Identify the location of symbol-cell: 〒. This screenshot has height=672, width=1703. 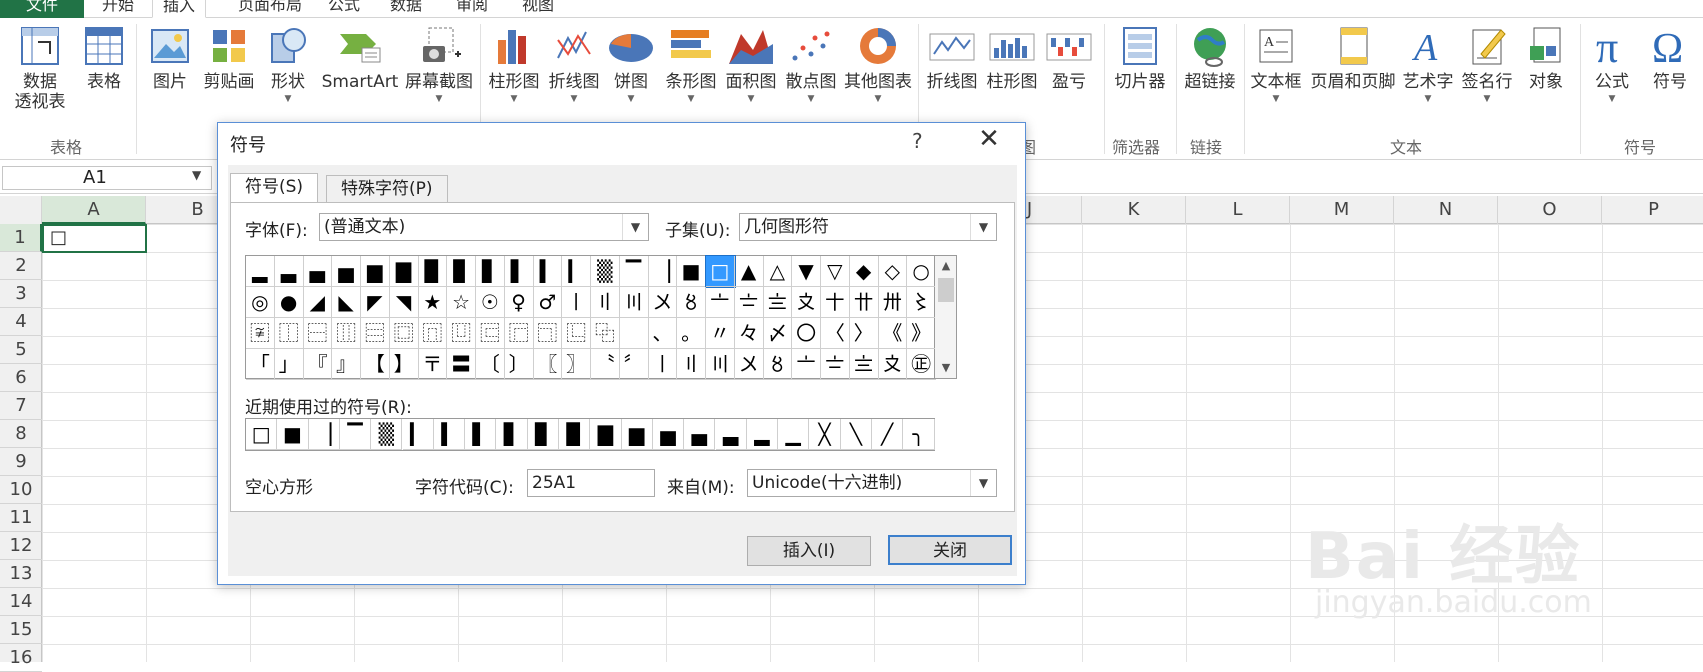
(433, 364).